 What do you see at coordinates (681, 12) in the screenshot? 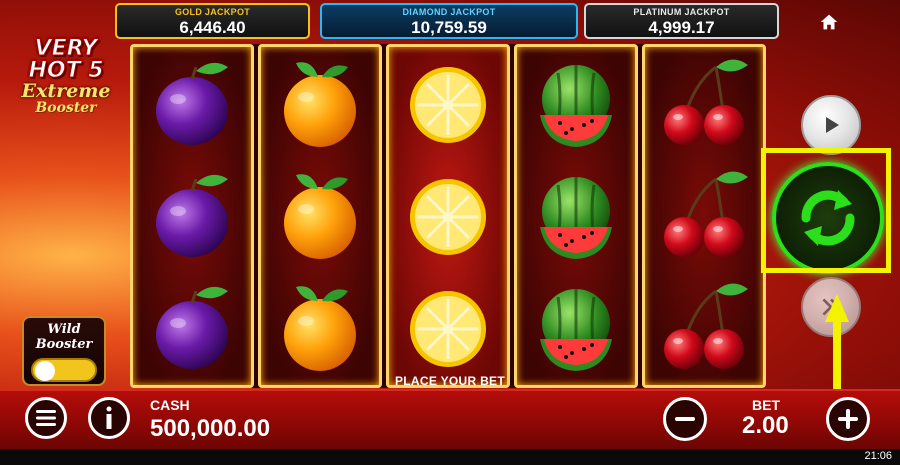
I see `platinum-jackpot-label: PLATINUM JACKPOT` at bounding box center [681, 12].